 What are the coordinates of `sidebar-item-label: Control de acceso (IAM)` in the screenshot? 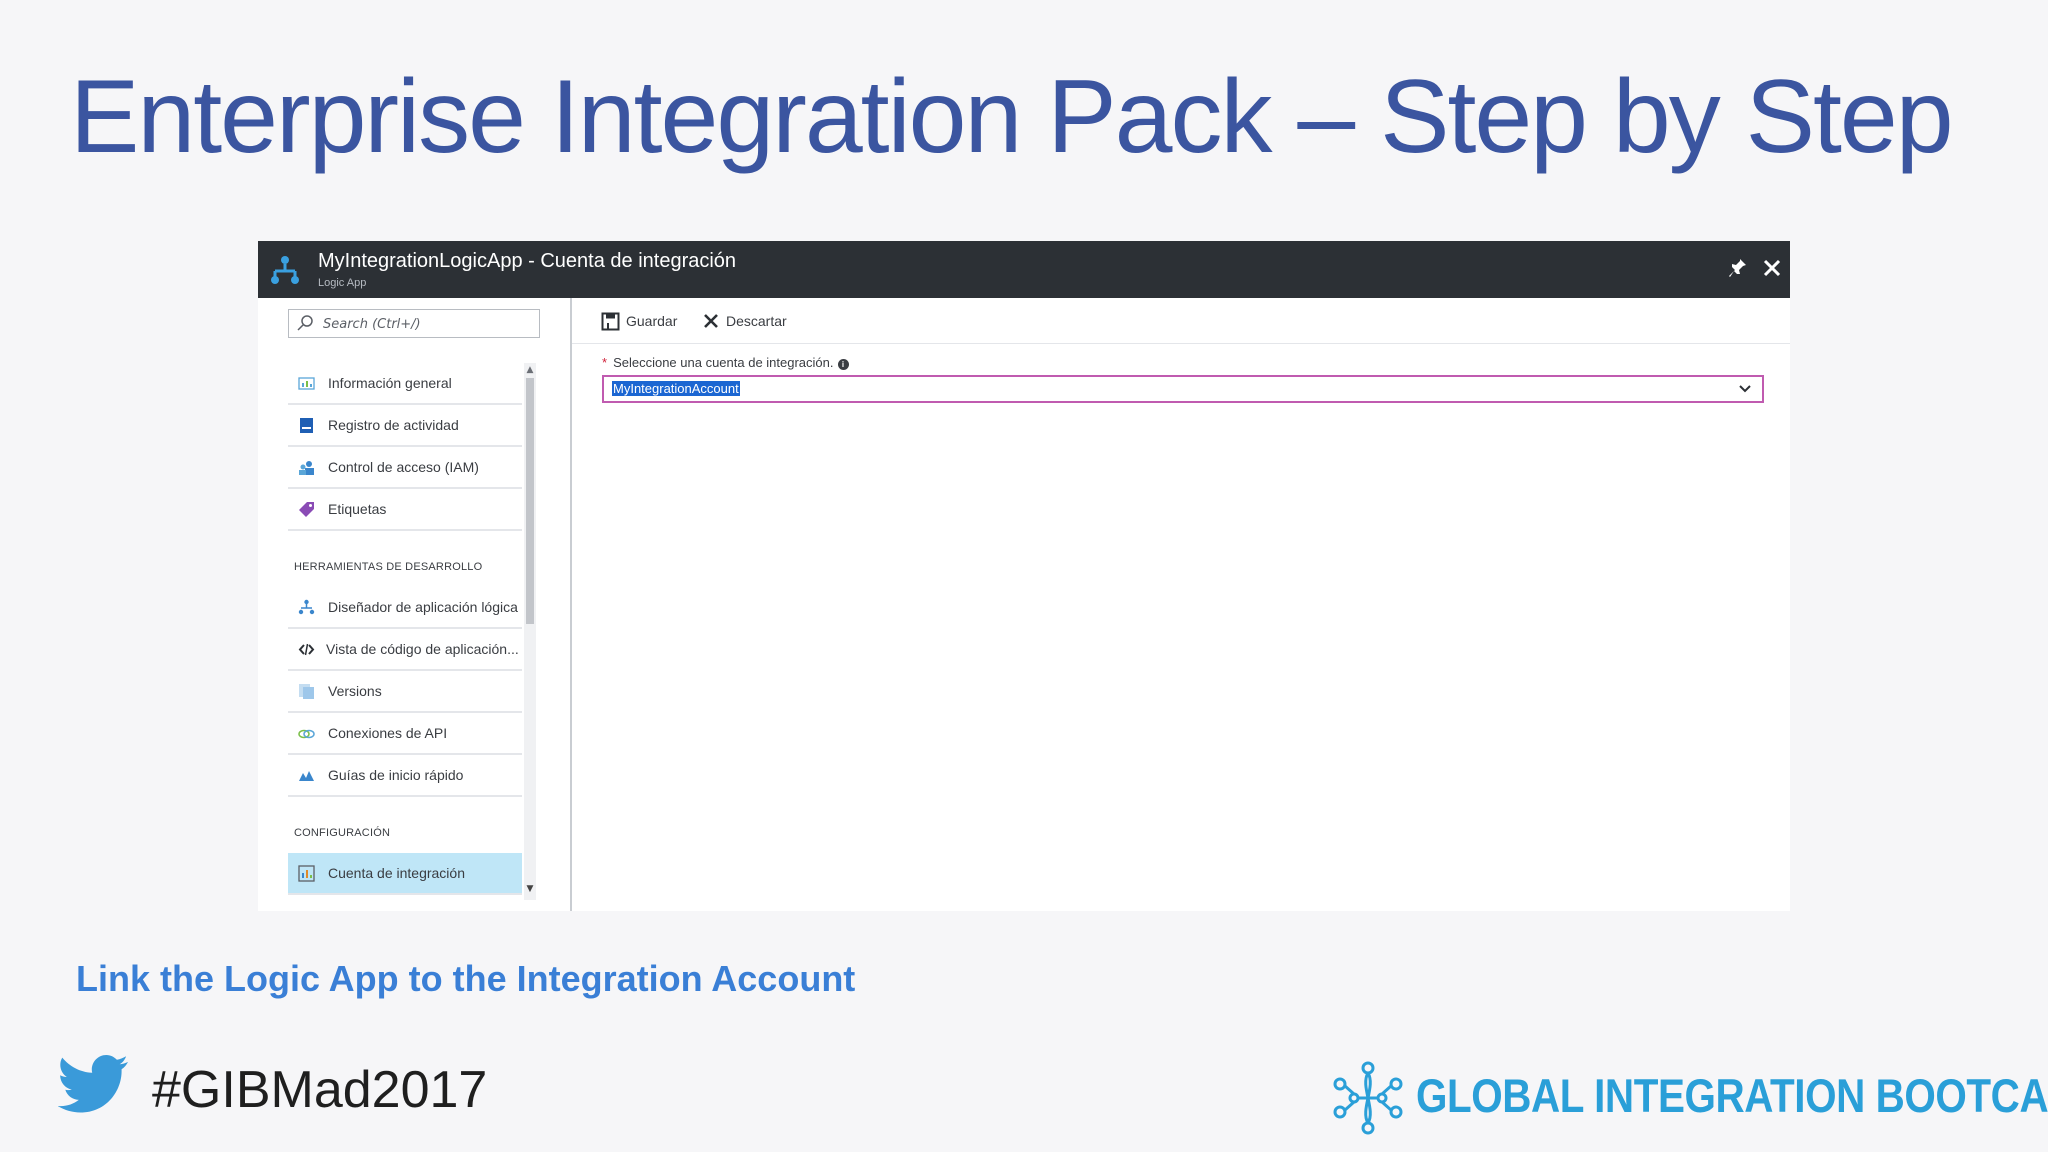 It's located at (403, 467).